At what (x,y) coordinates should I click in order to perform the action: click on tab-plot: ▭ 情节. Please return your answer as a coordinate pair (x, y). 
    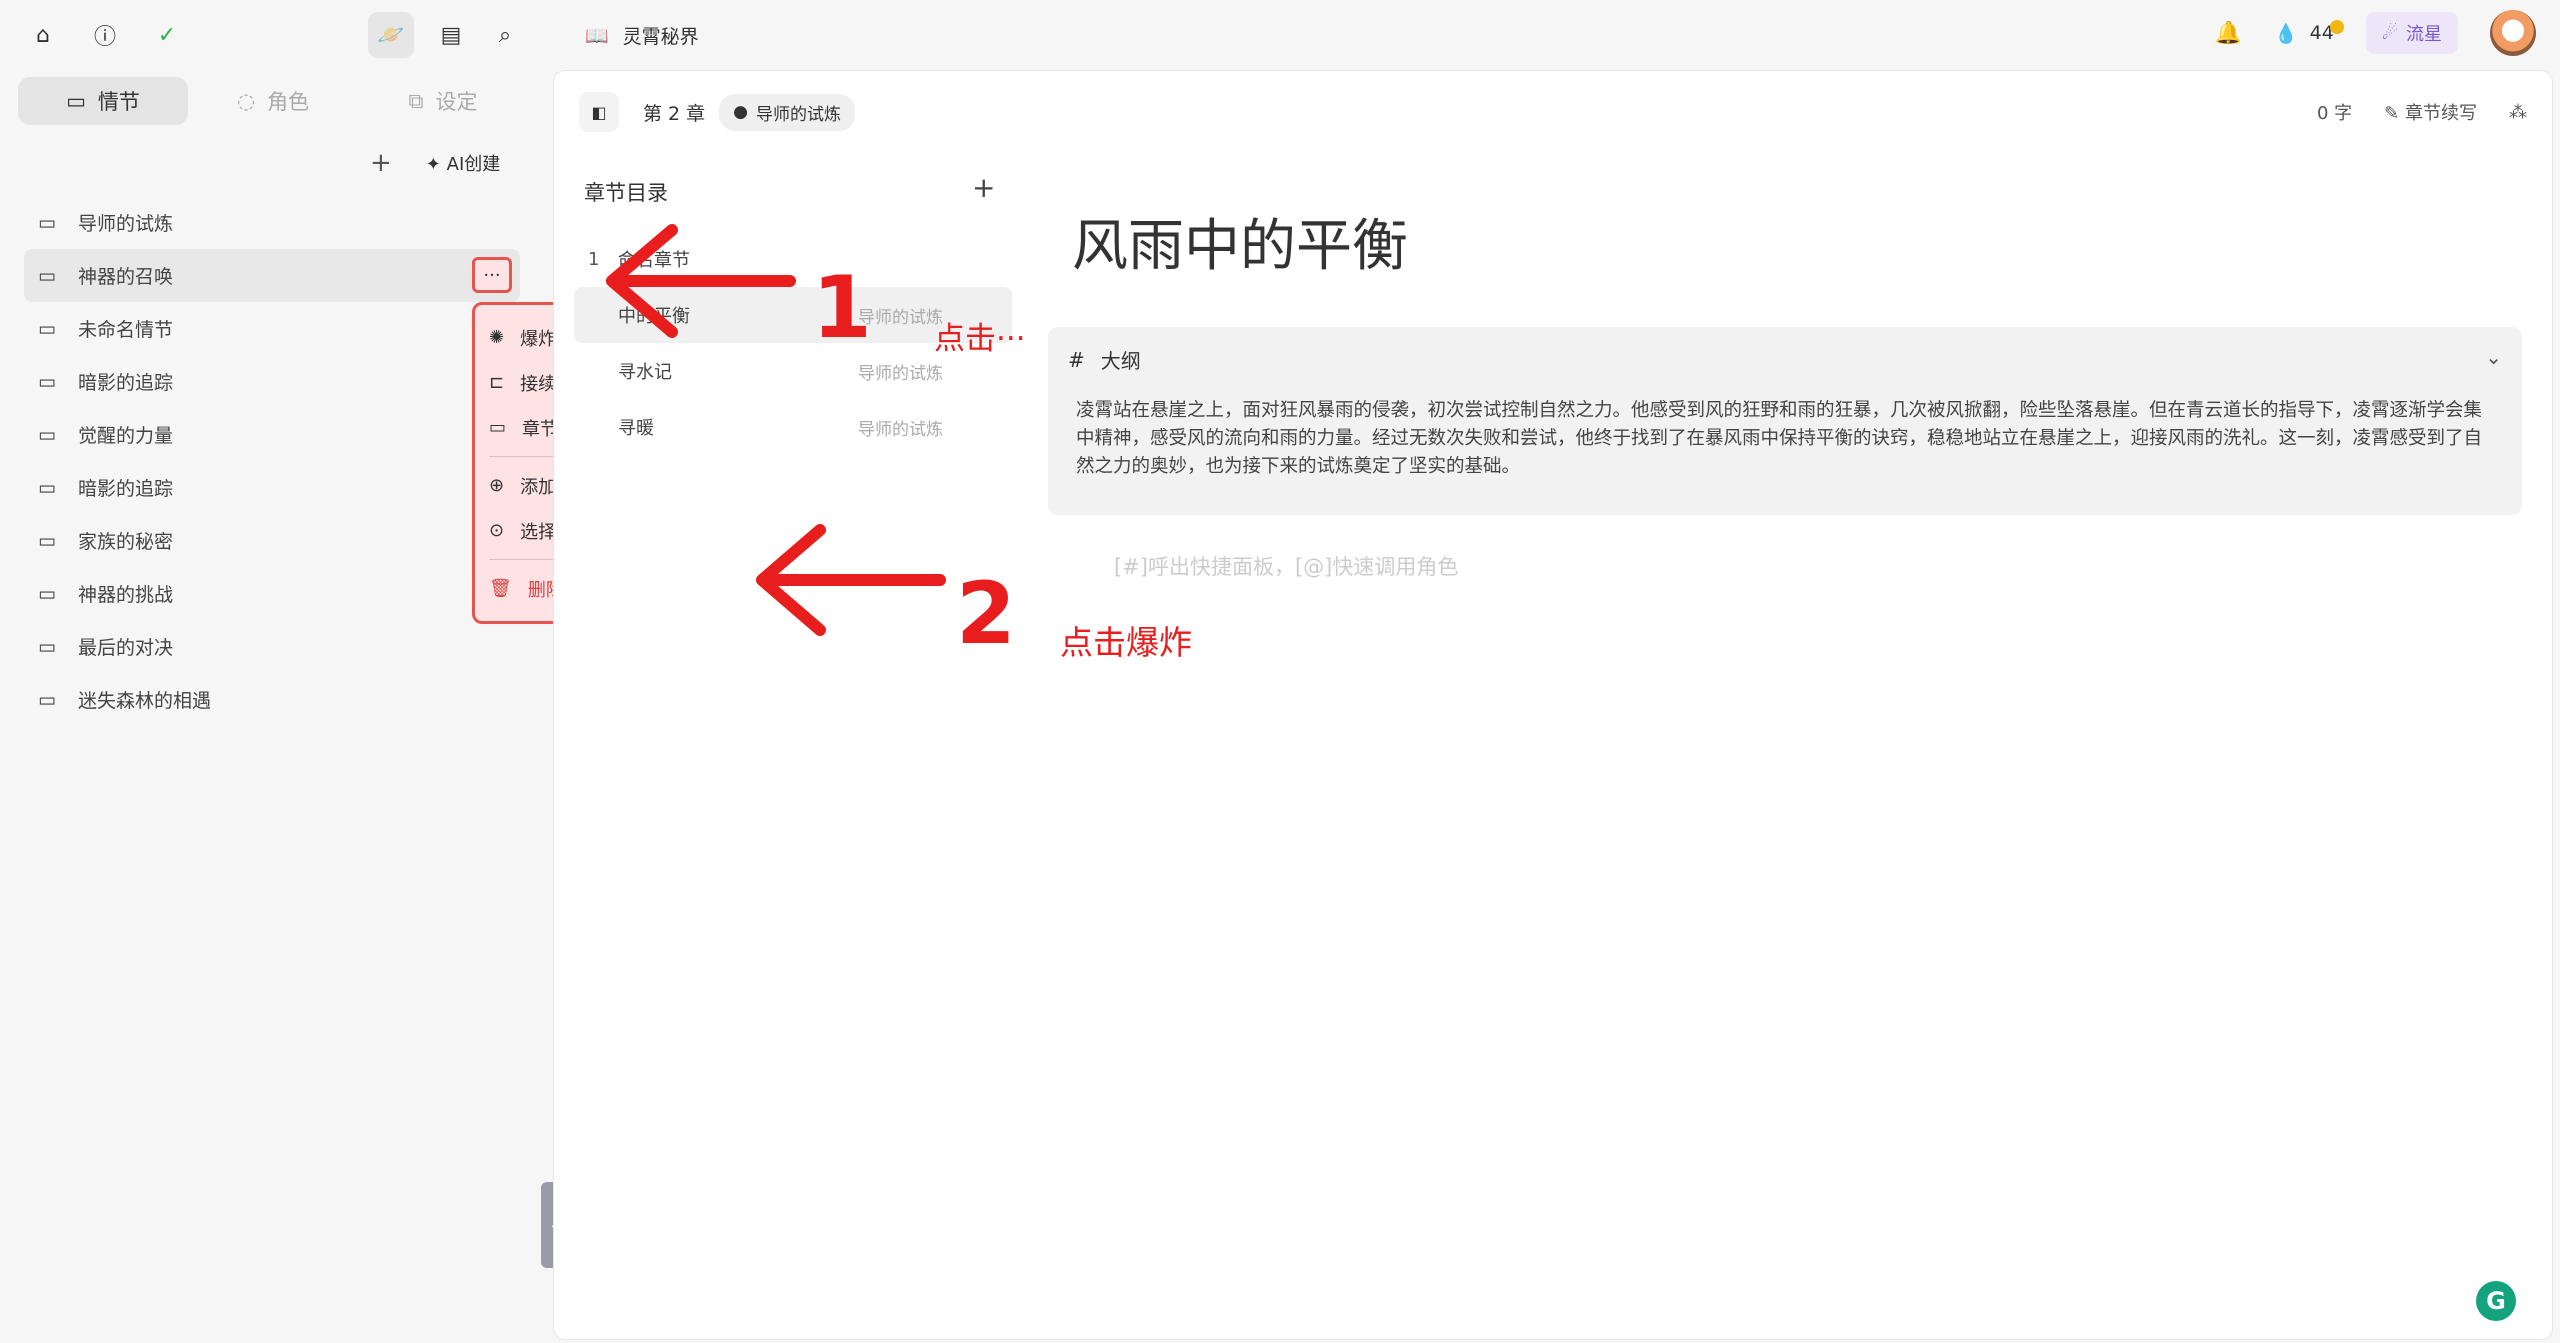
    Looking at the image, I should click on (103, 101).